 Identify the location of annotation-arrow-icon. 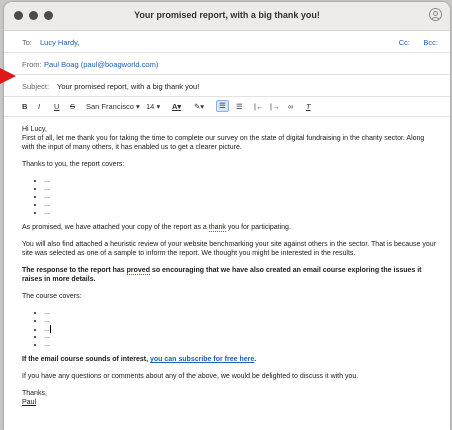
(8, 76).